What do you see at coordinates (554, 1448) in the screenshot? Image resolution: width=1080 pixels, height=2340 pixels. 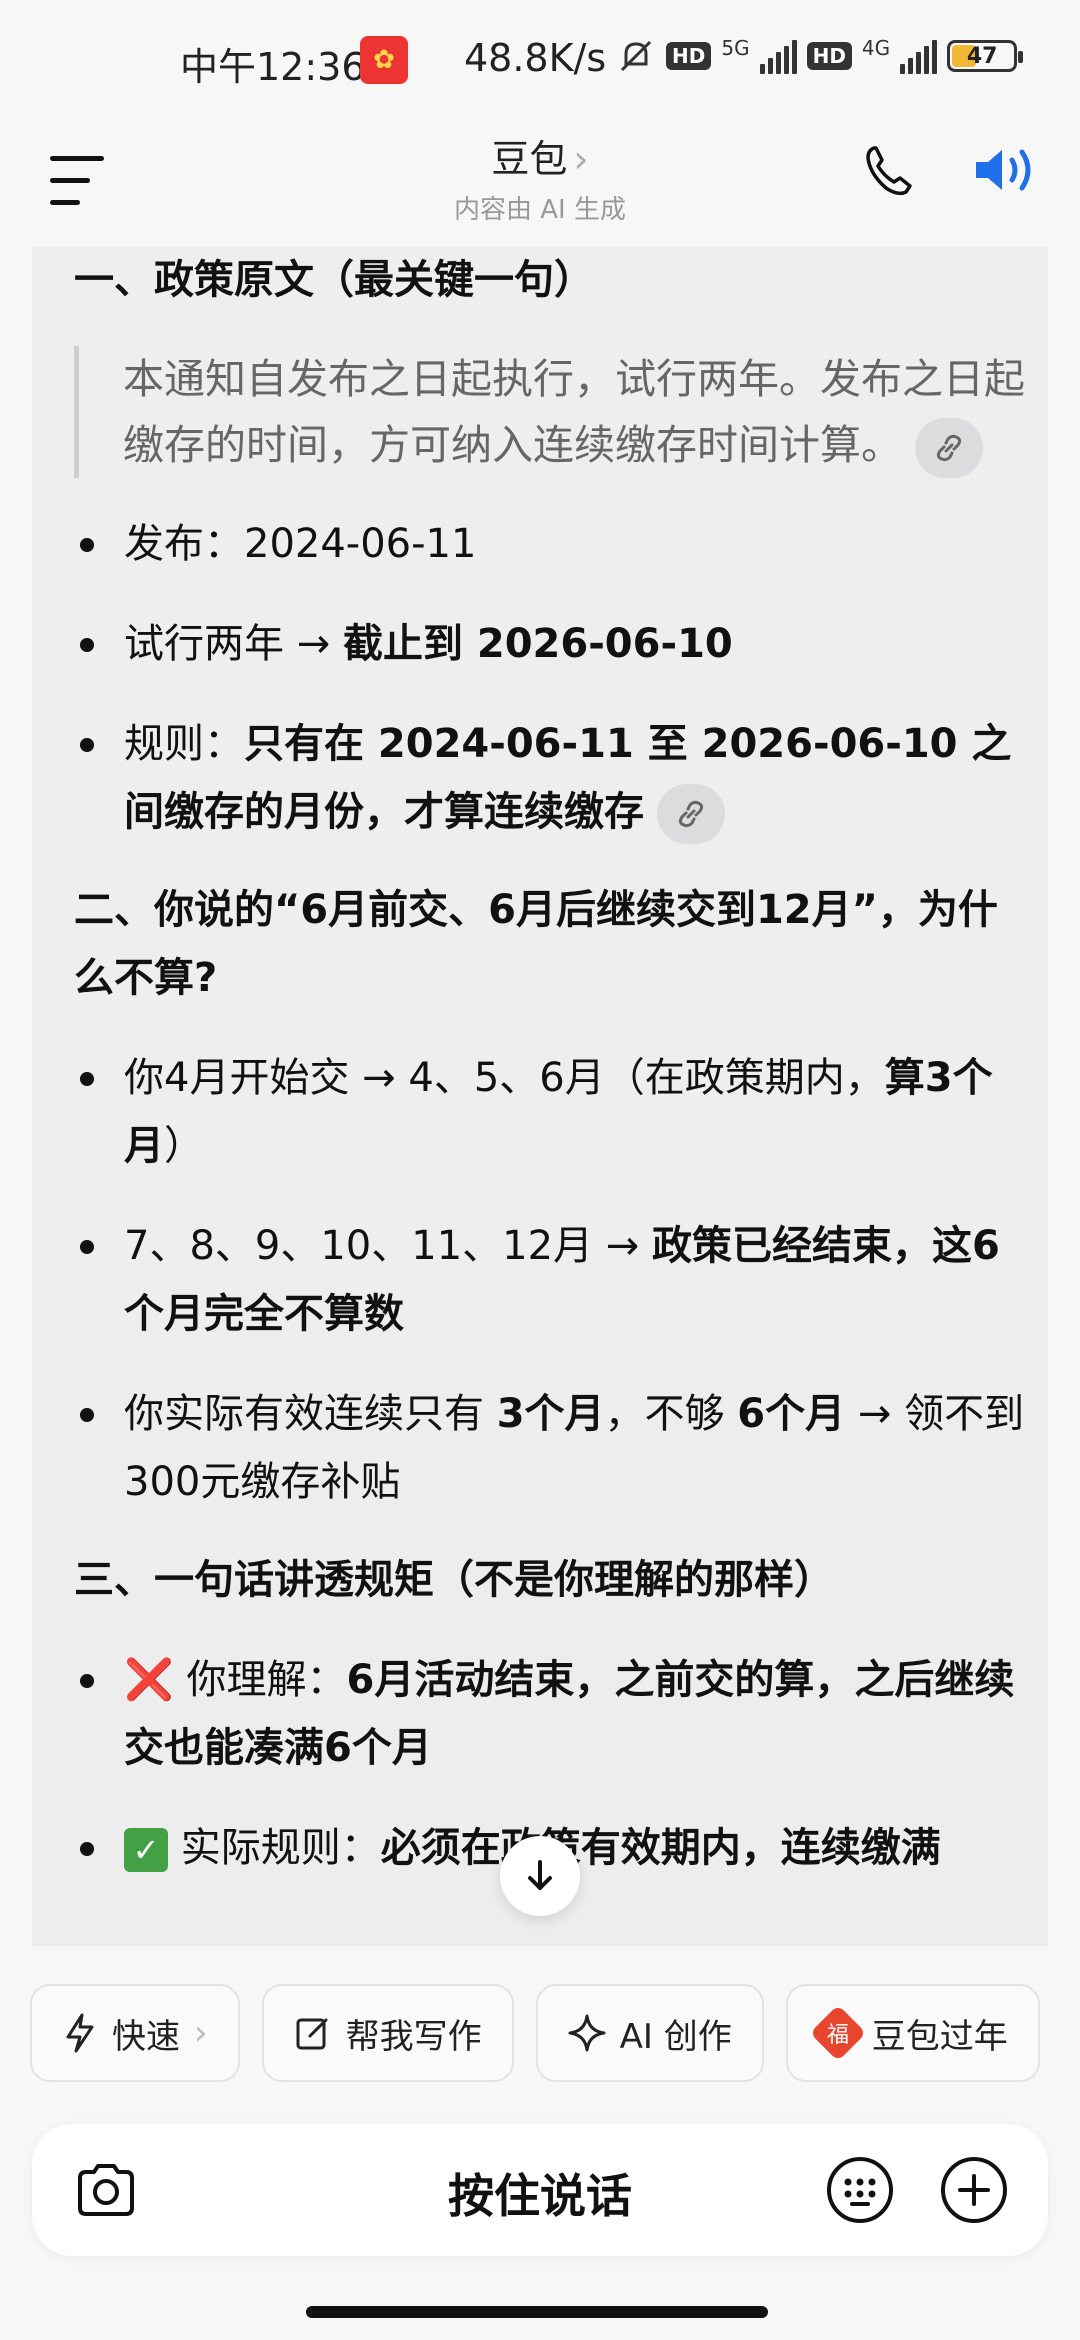 I see `list-item: 你实际有效连续只有 3个月，不够 6个月 → 领不到300元缴存补贴` at bounding box center [554, 1448].